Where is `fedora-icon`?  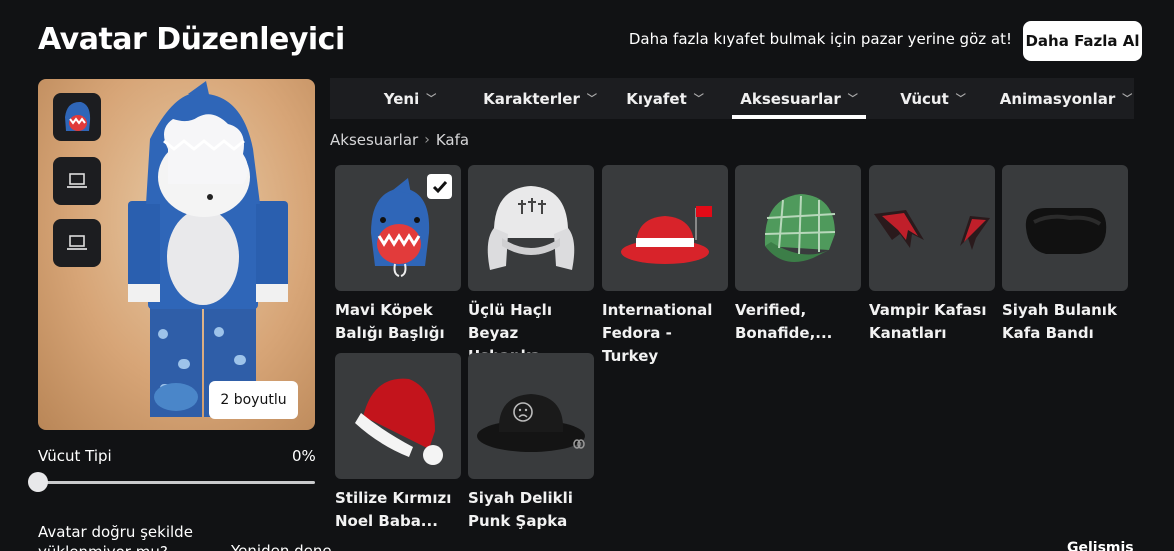
fedora-icon is located at coordinates (666, 235).